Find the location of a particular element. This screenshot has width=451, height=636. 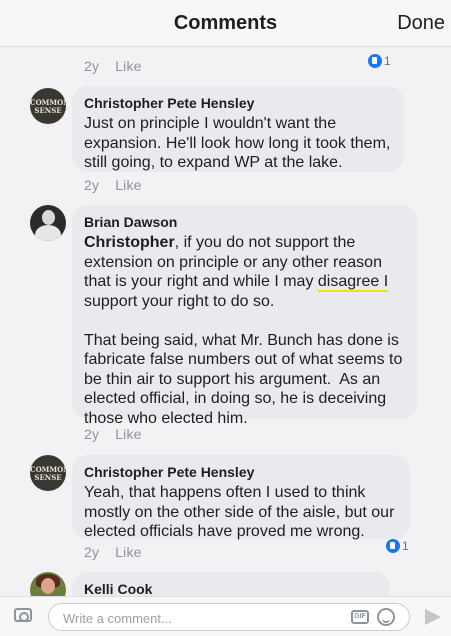

avatar-body-shape is located at coordinates (48, 233).